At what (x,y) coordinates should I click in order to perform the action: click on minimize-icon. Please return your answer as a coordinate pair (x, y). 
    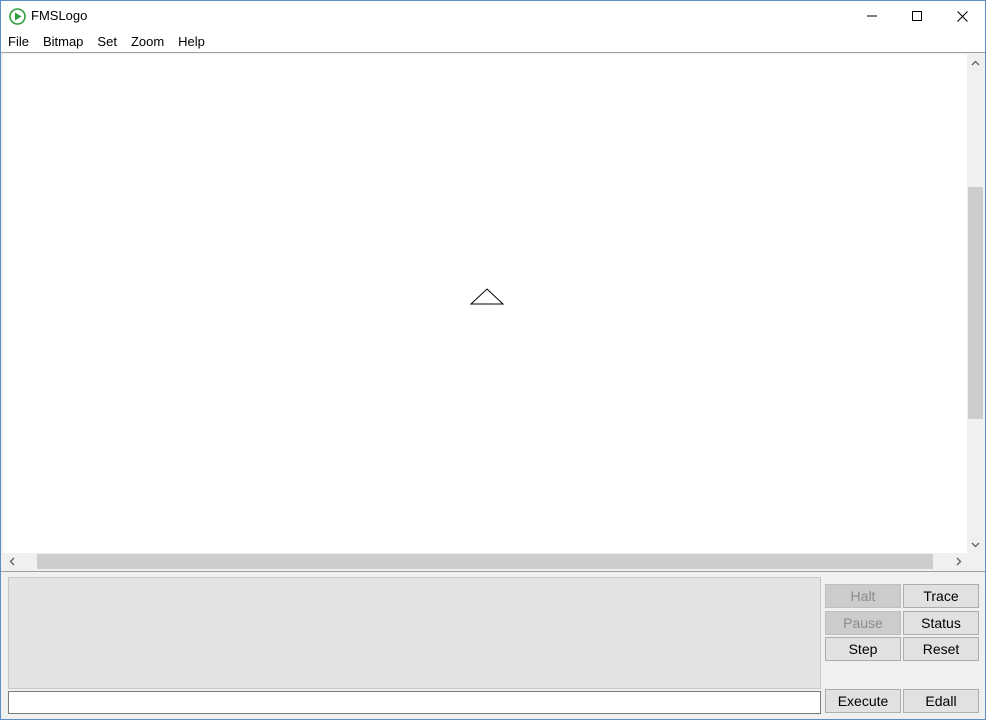
    Looking at the image, I should click on (872, 16).